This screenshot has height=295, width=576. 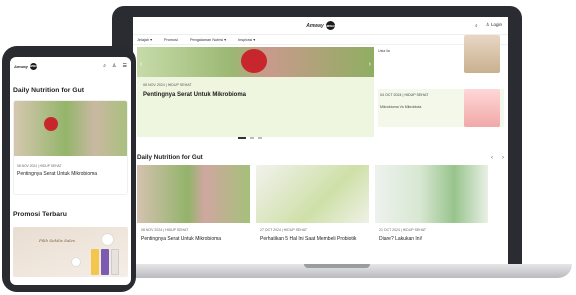 I want to click on hero-title: Pentingnya Serat Untuk Mikrobioma, so click(x=195, y=95).